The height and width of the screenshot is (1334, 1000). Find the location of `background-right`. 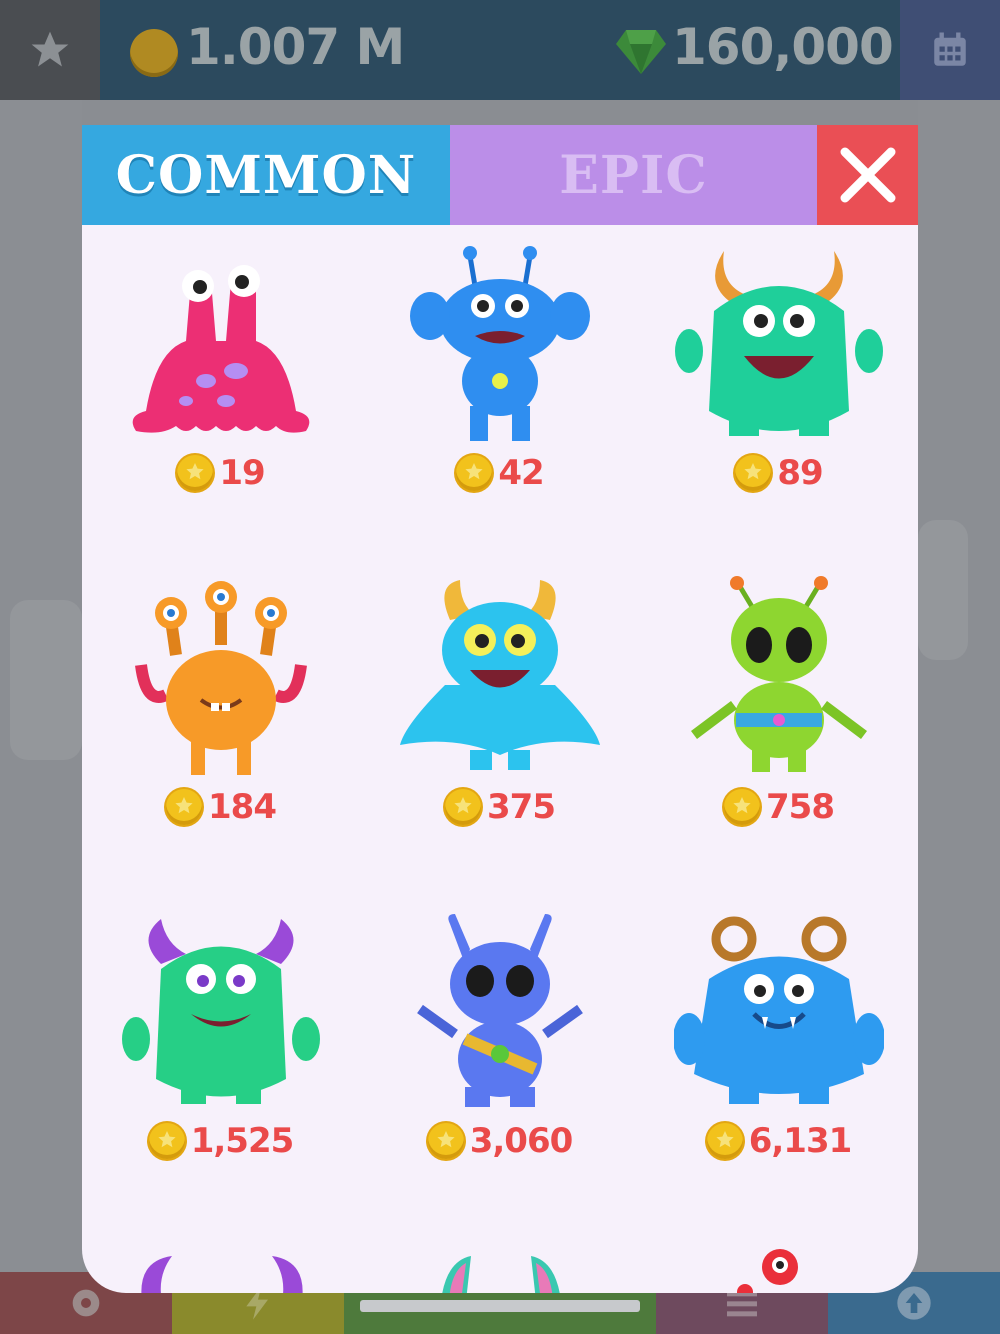

background-right is located at coordinates (959, 686).